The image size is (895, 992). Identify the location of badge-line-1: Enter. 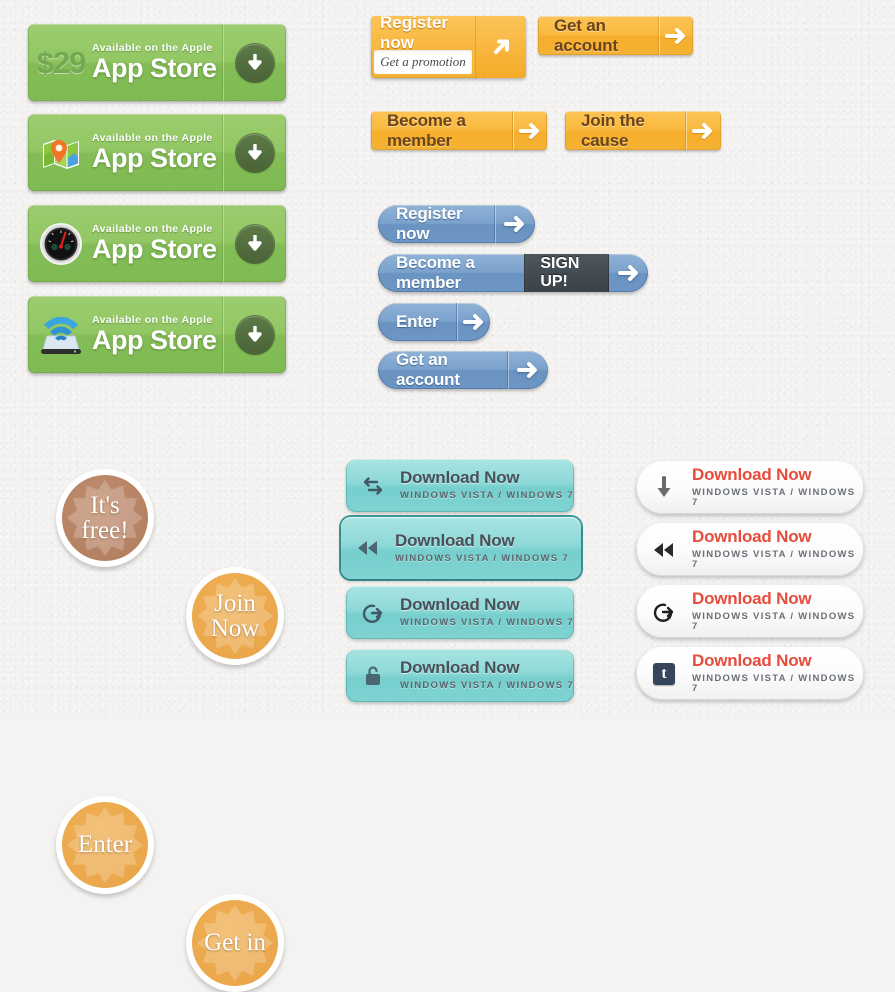
(105, 845).